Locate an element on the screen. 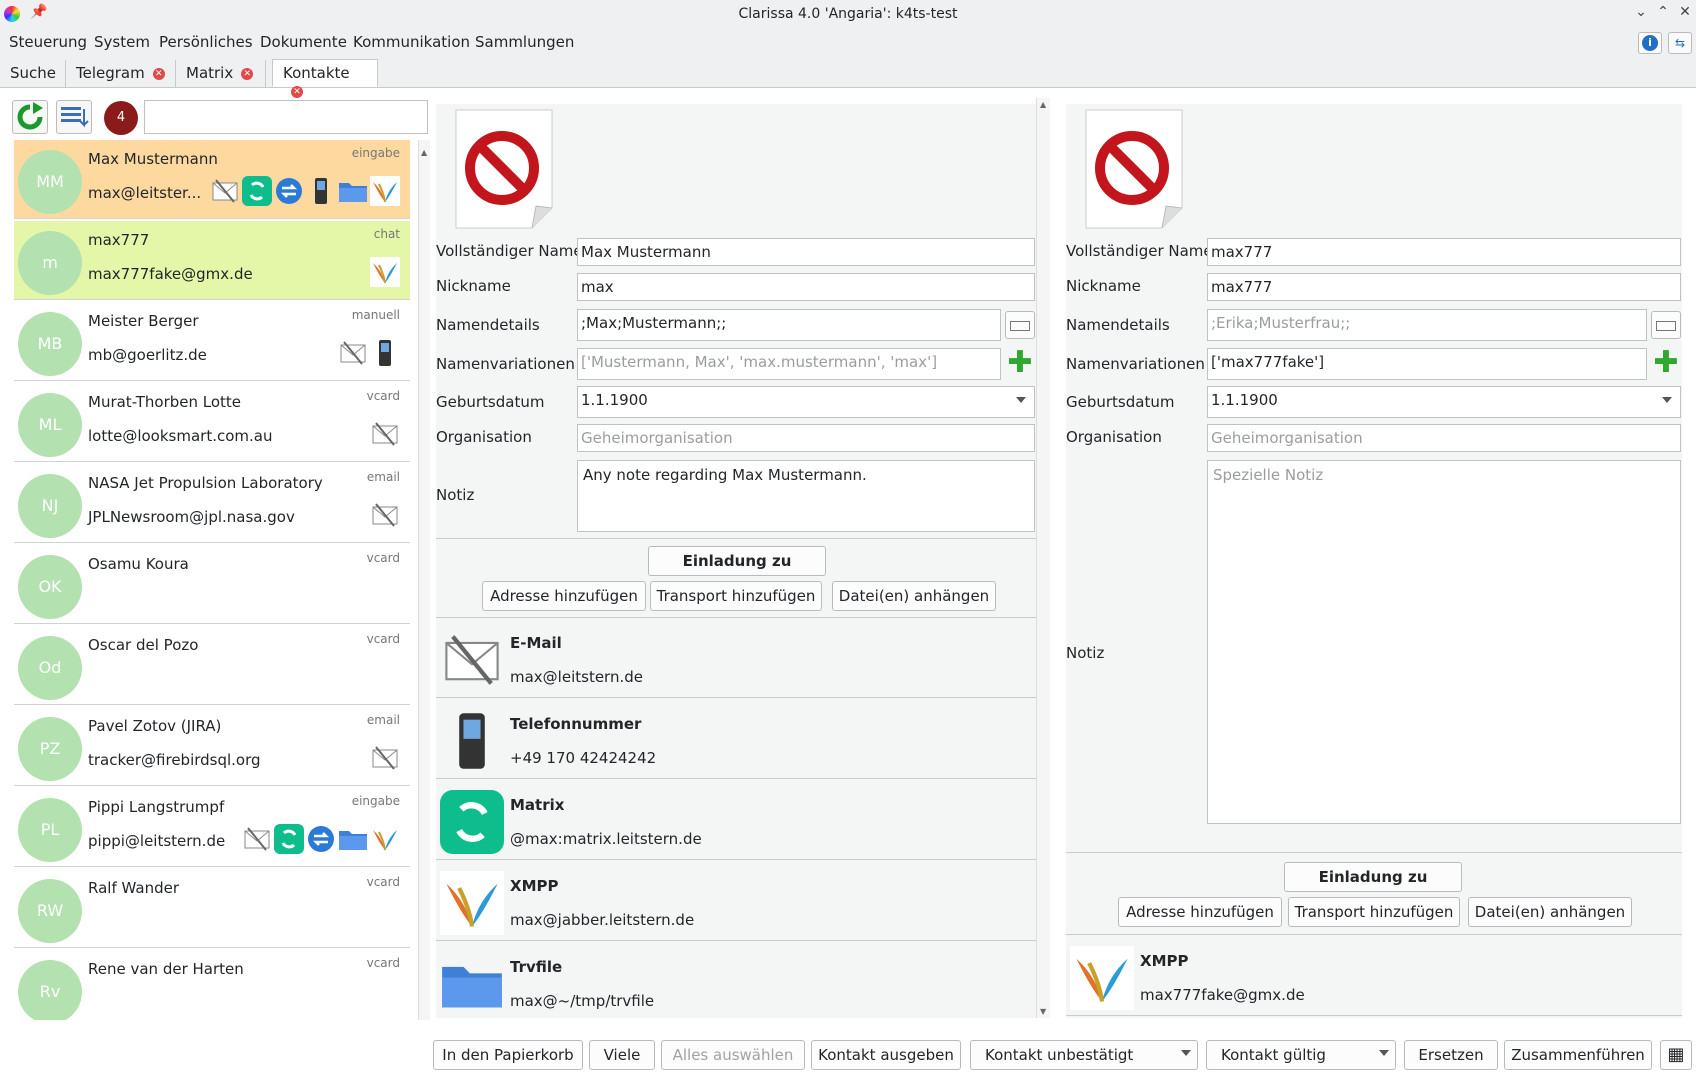  fullname-input: max777 is located at coordinates (1444, 252).